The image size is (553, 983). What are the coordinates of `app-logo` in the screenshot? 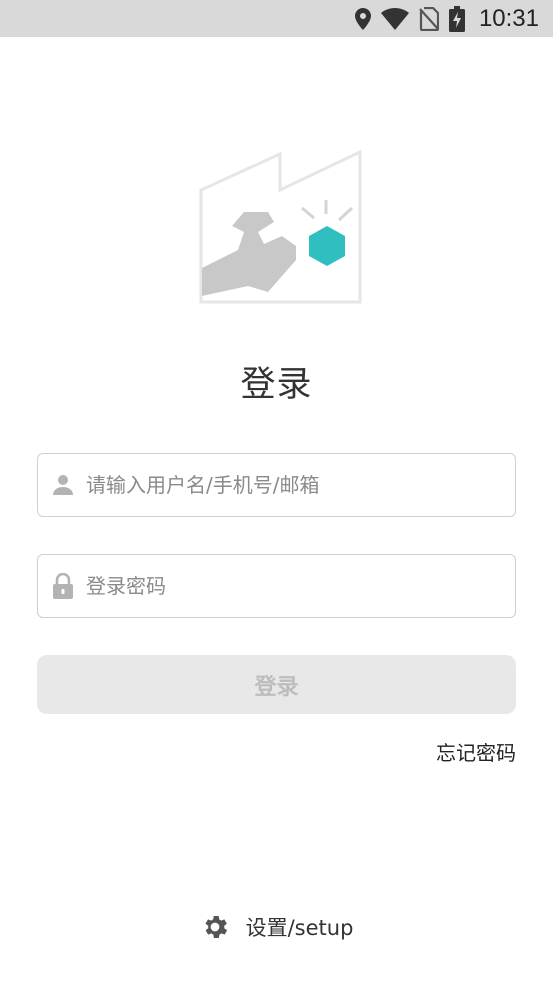 It's located at (280, 228).